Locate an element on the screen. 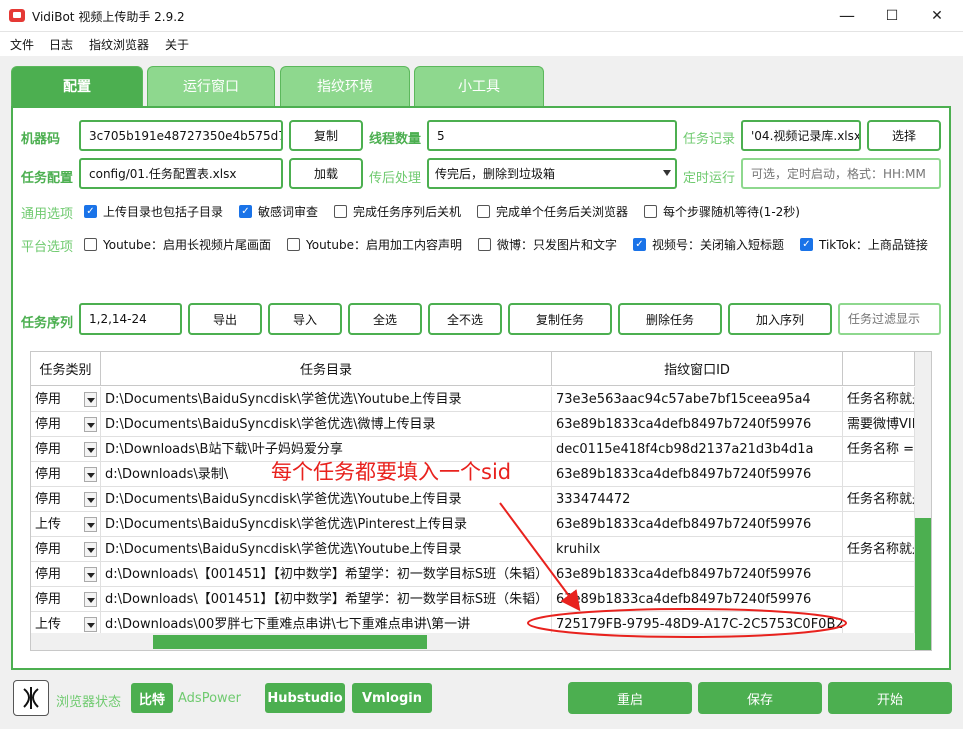  browser-adspower: AdsPower is located at coordinates (209, 698).